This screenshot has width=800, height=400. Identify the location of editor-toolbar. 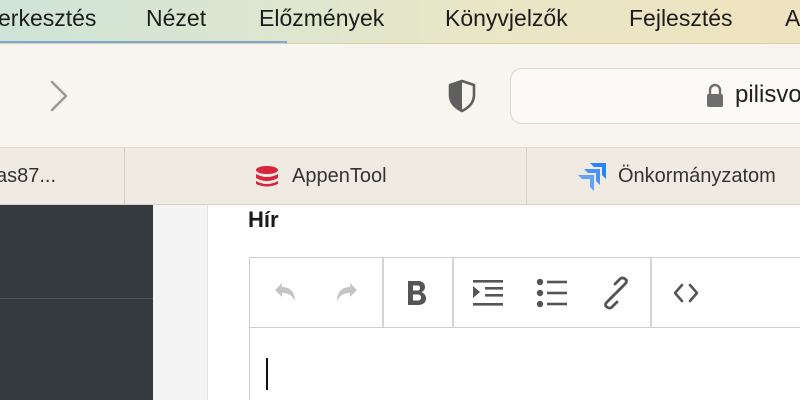
(525, 293).